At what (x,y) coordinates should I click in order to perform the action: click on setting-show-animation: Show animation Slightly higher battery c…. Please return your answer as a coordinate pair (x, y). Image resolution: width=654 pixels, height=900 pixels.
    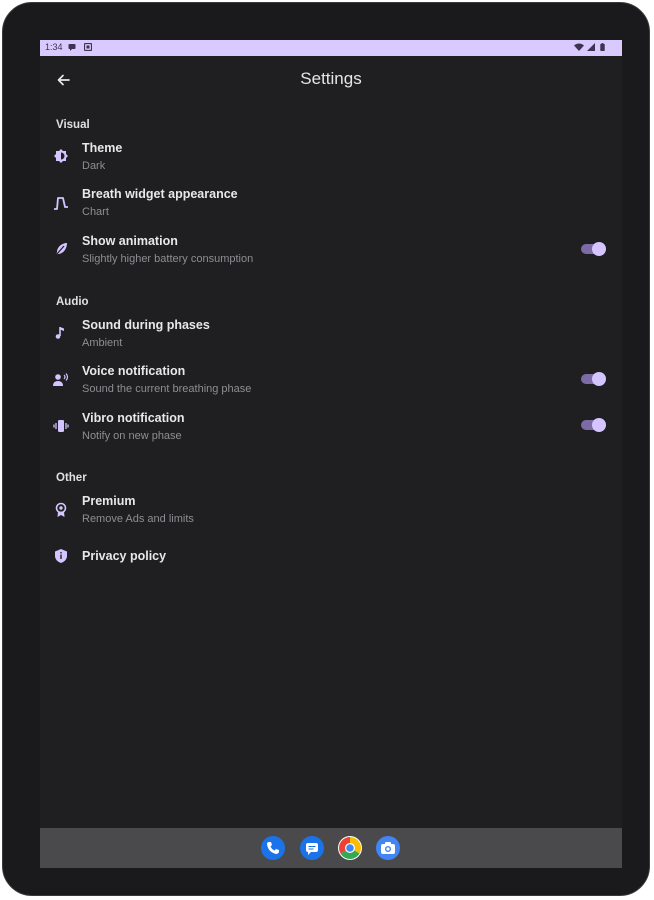
    Looking at the image, I should click on (331, 252).